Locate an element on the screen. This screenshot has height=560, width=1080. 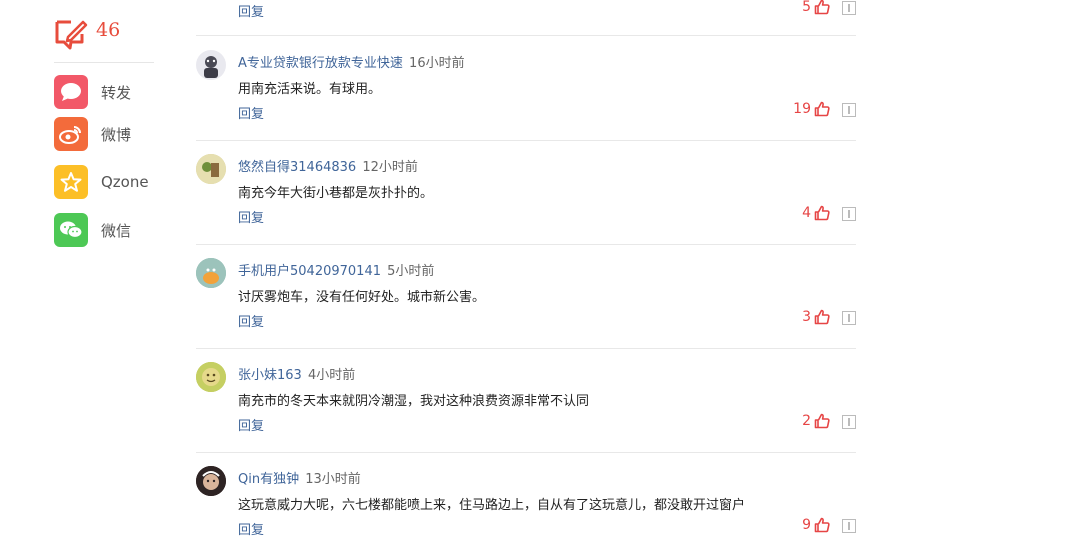
like-button: 2 is located at coordinates (816, 421).